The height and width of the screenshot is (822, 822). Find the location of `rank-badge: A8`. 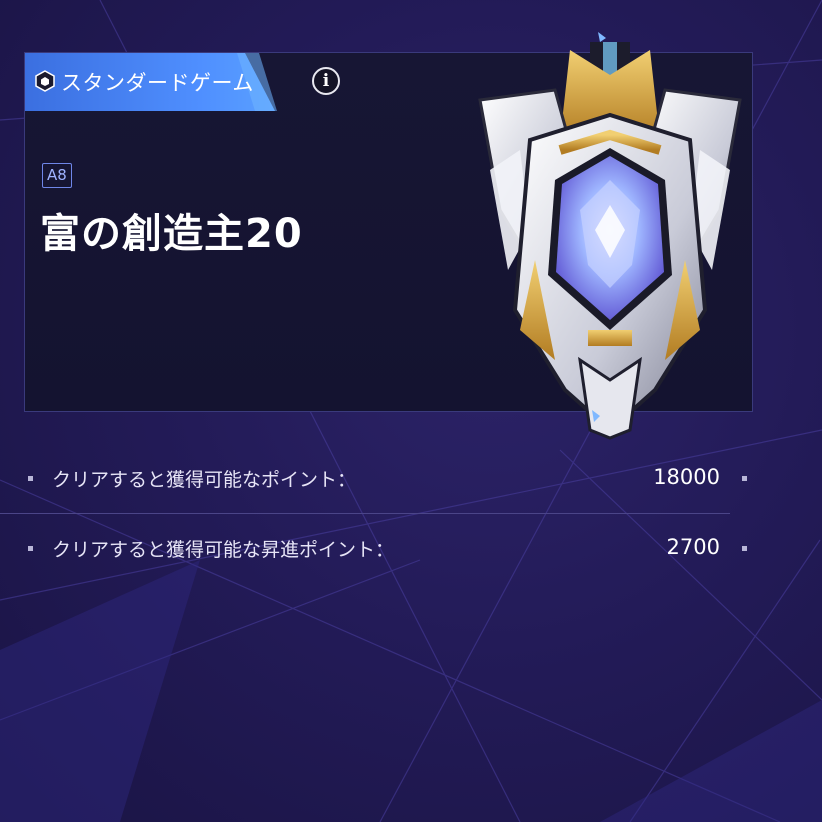

rank-badge: A8 is located at coordinates (57, 175).